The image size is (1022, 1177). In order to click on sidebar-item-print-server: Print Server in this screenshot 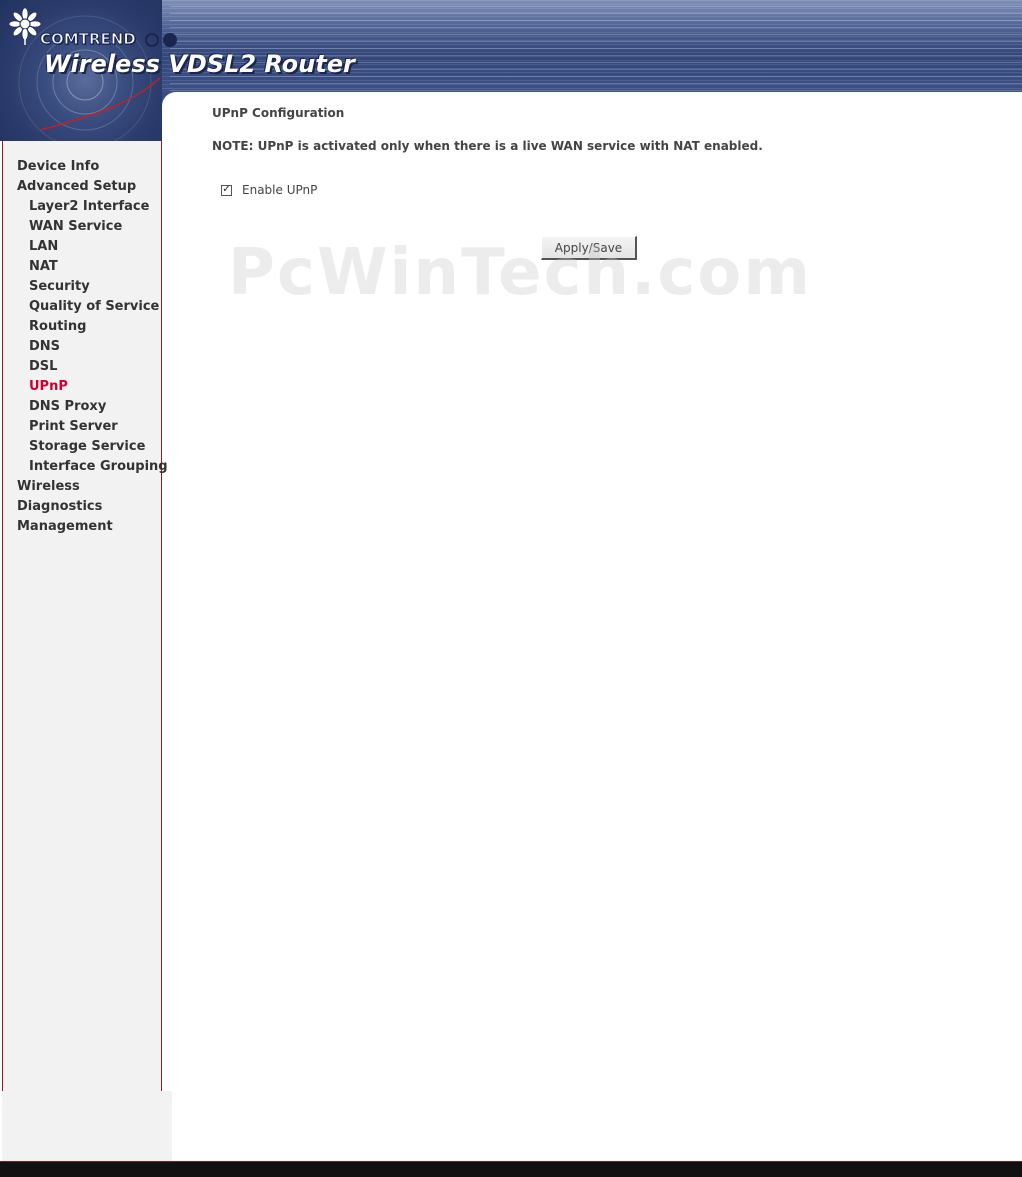, I will do `click(82, 427)`.